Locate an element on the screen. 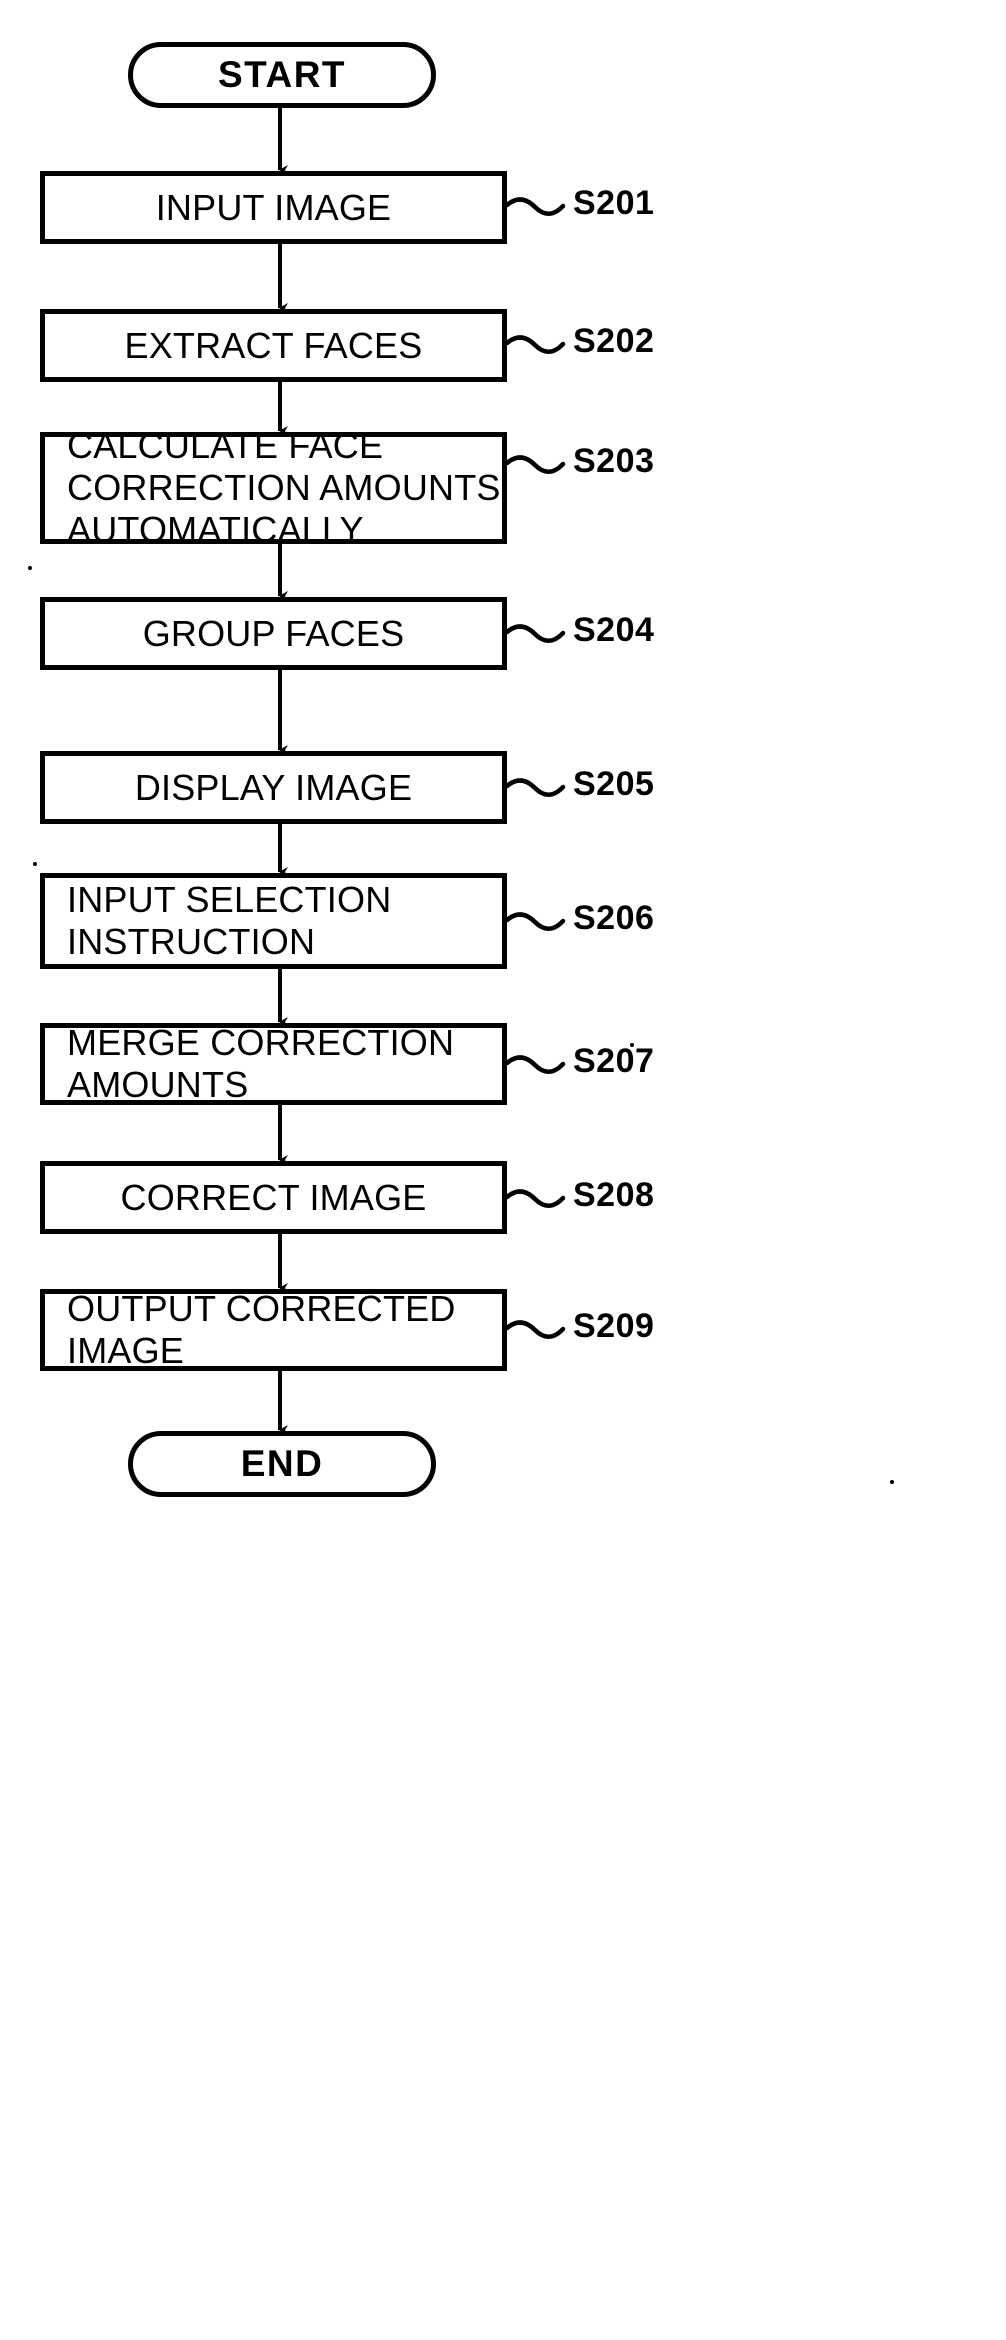 The width and height of the screenshot is (1006, 2340). process-box-s202-text: EXTRACT FACES is located at coordinates (273, 345).